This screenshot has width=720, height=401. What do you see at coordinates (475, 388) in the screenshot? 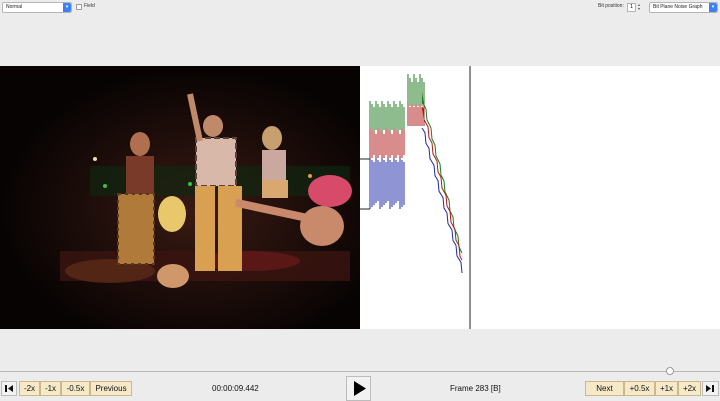
I see `frame-readout: Frame 283 [B]` at bounding box center [475, 388].